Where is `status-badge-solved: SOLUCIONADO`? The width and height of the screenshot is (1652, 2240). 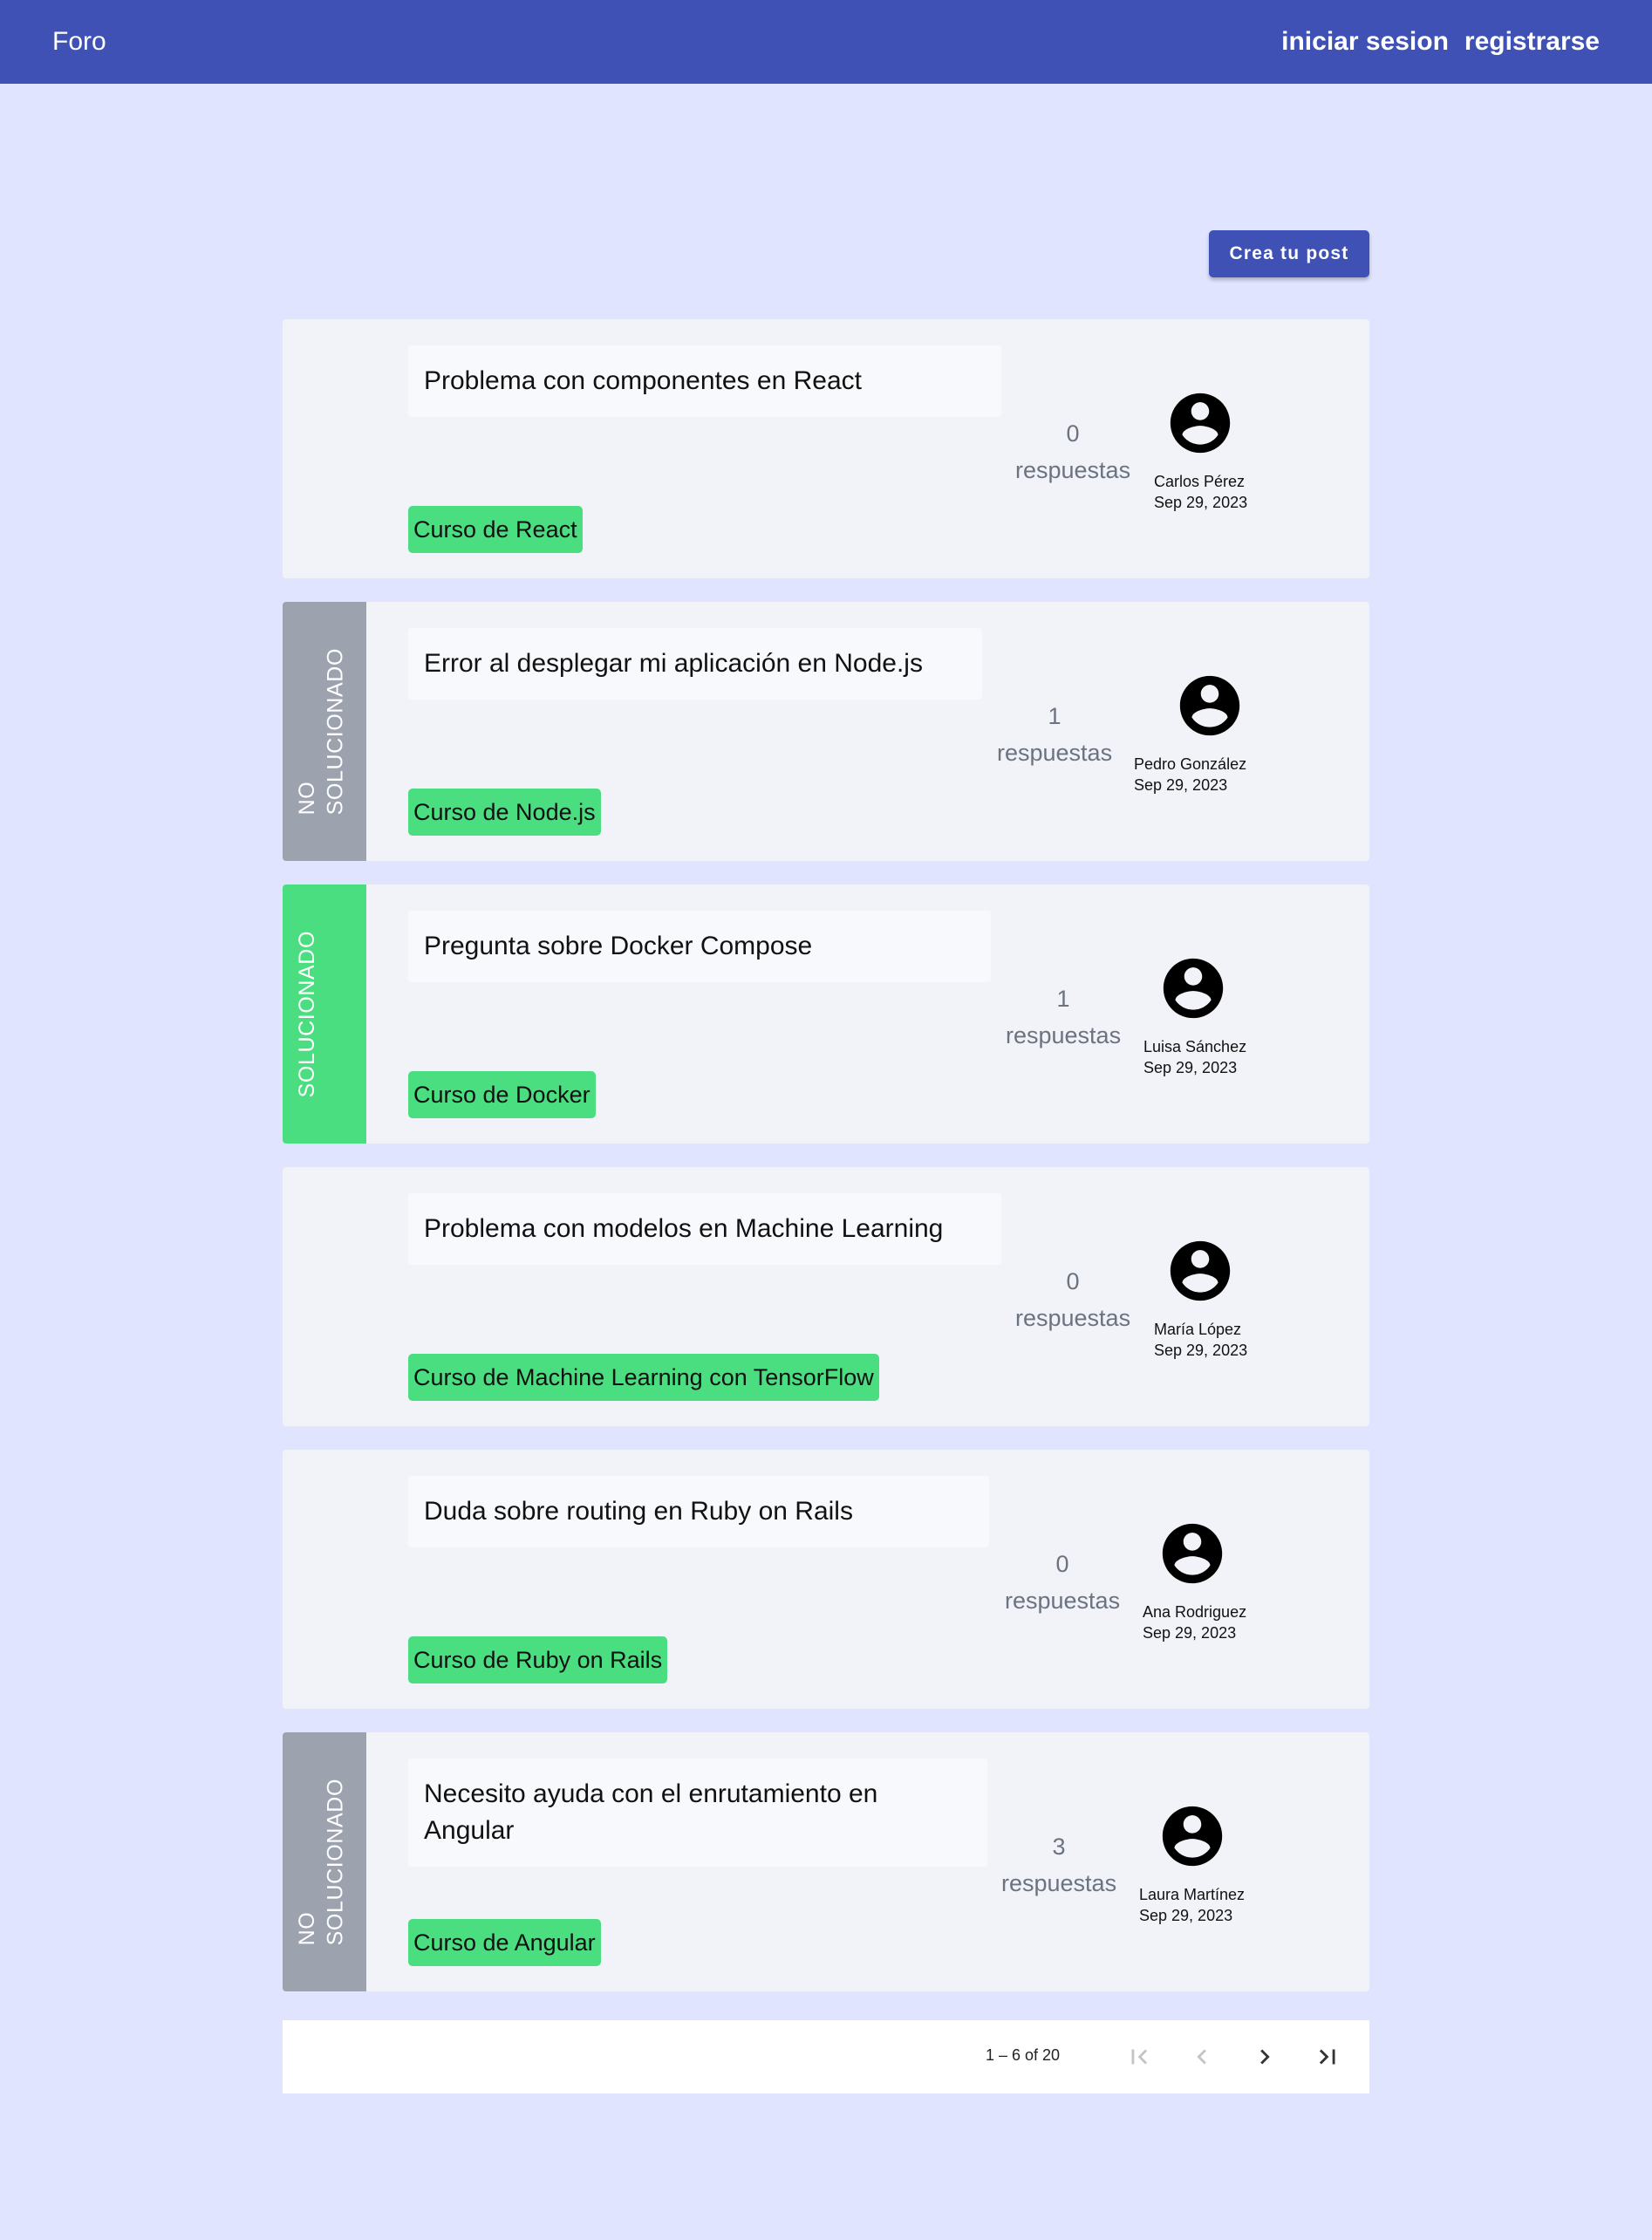
status-badge-solved: SOLUCIONADO is located at coordinates (325, 1014).